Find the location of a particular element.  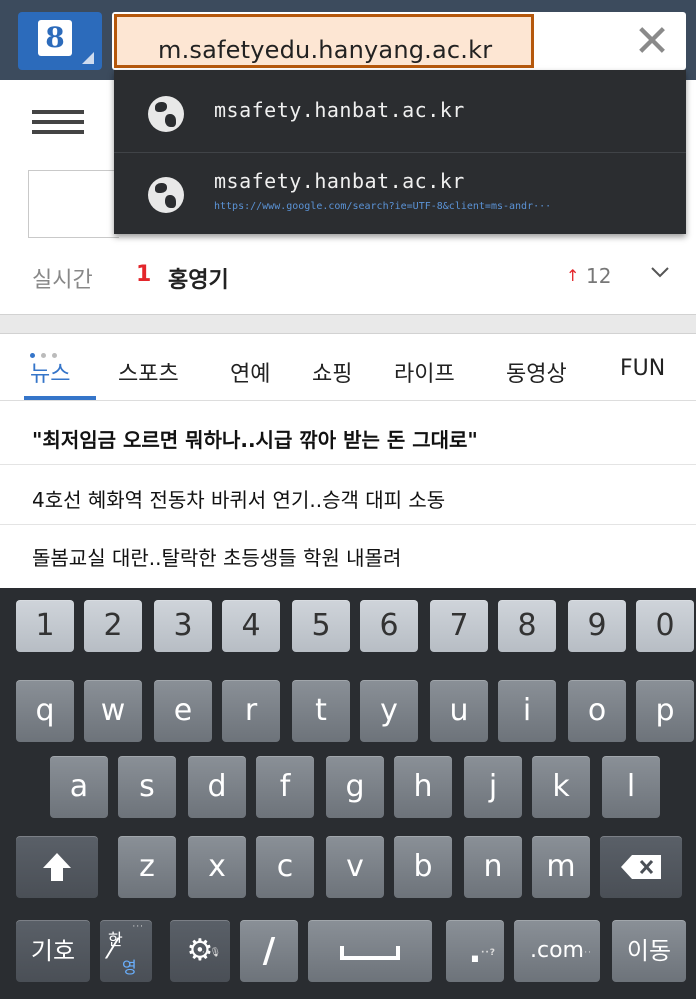

key-x: x is located at coordinates (217, 867).